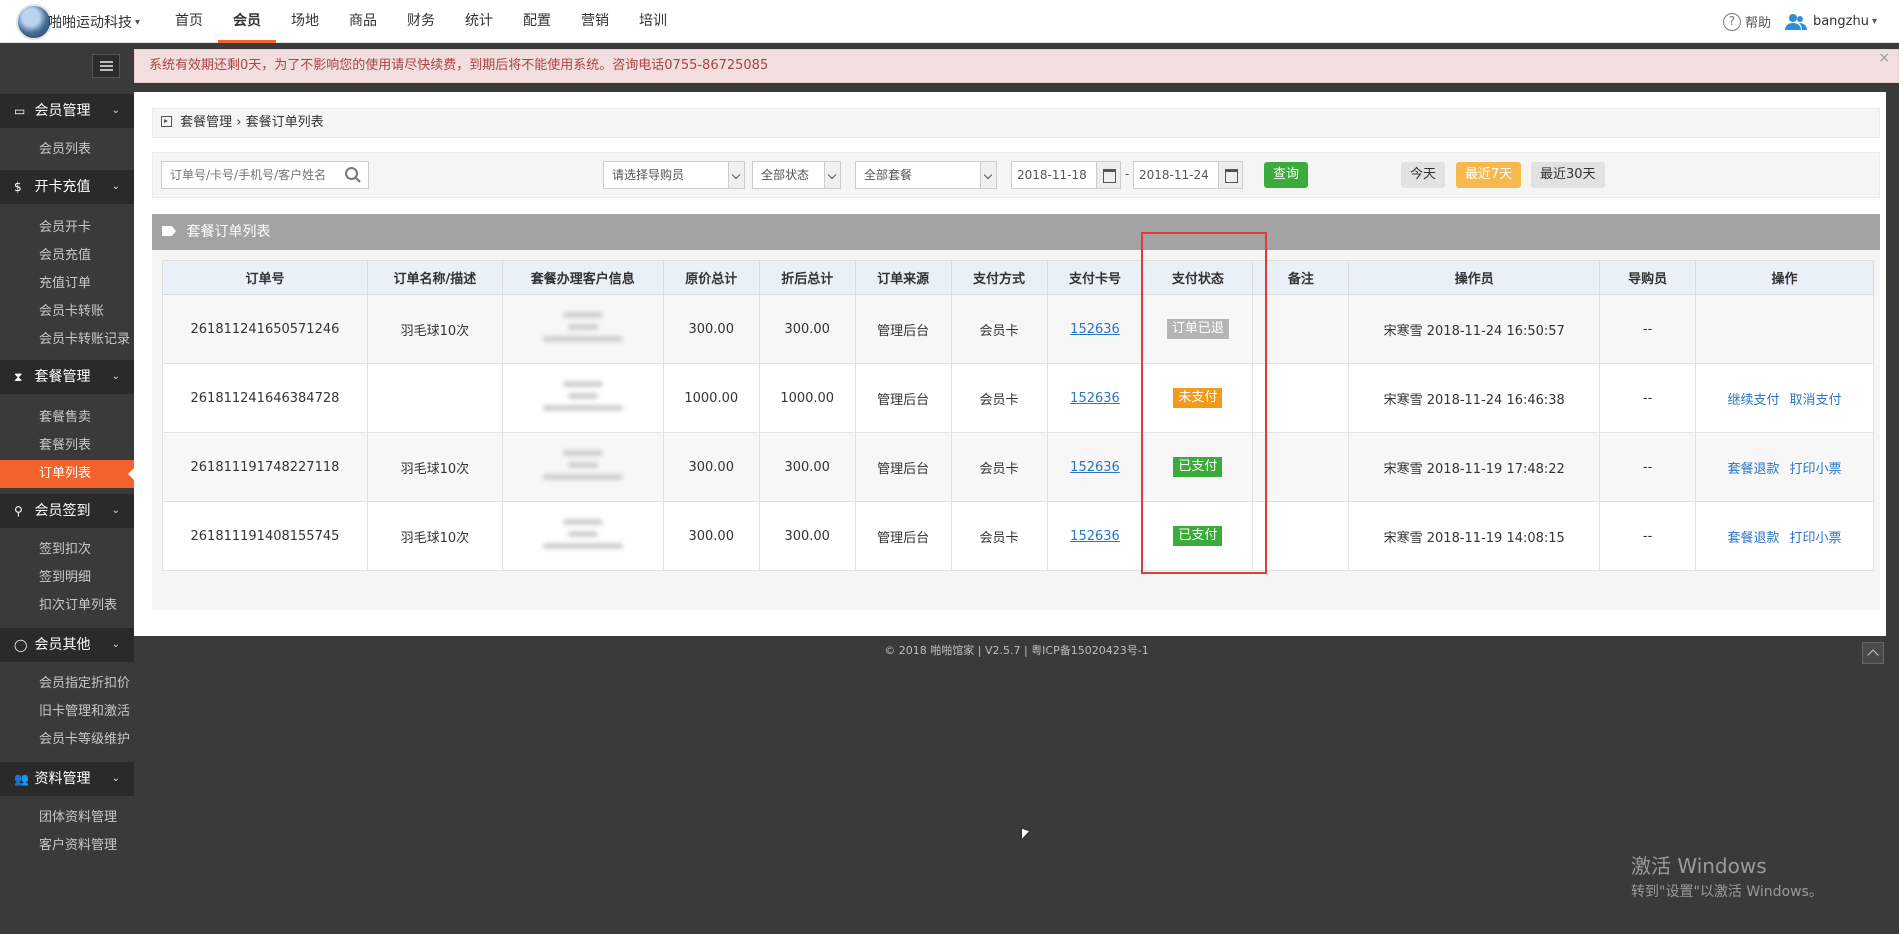 The width and height of the screenshot is (1899, 934). Describe the element at coordinates (67, 377) in the screenshot. I see `sidebar-group-package-mgmt: ⧗ 套餐管理 ⌄` at that location.